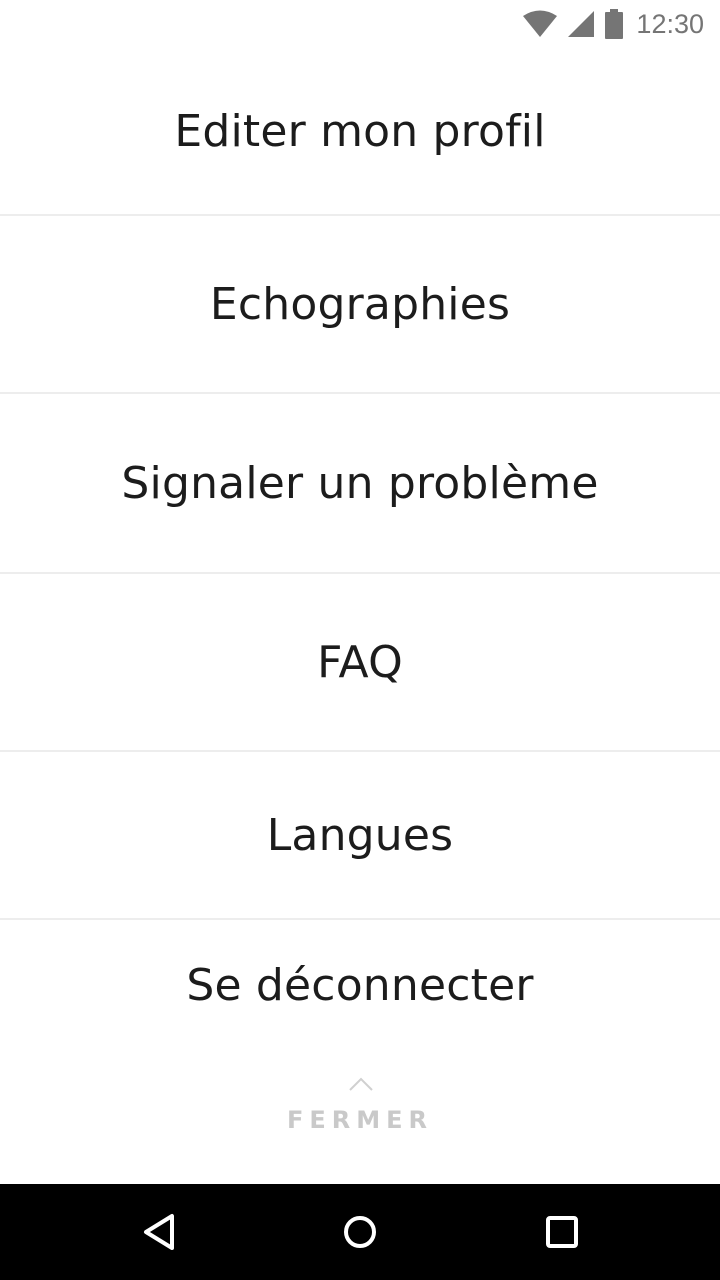 The image size is (720, 1280). Describe the element at coordinates (540, 24) in the screenshot. I see `wifi-icon` at that location.